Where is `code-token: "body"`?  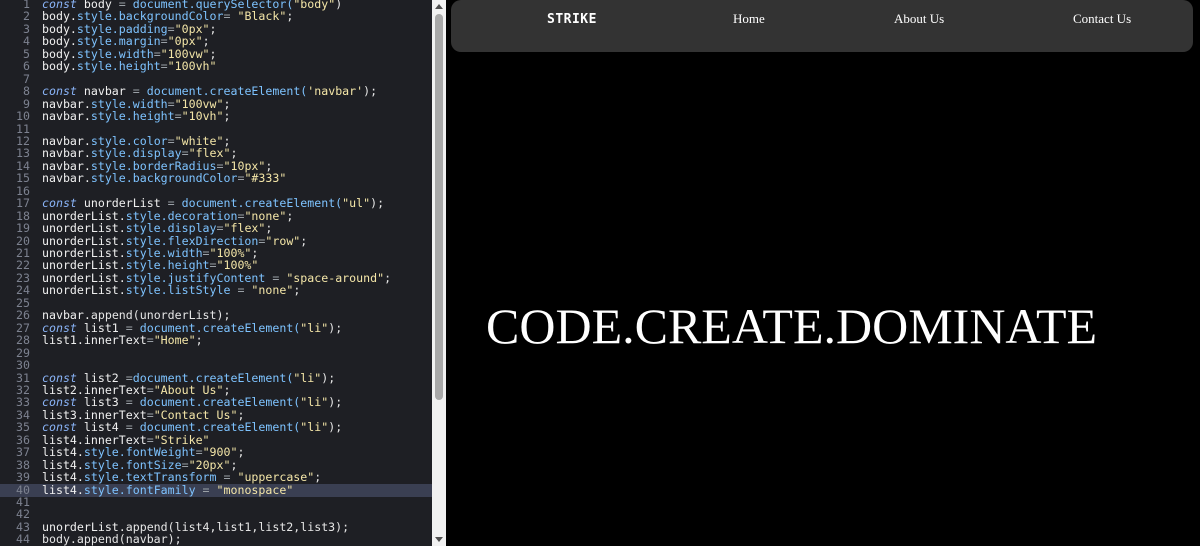
code-token: "body" is located at coordinates (314, 5).